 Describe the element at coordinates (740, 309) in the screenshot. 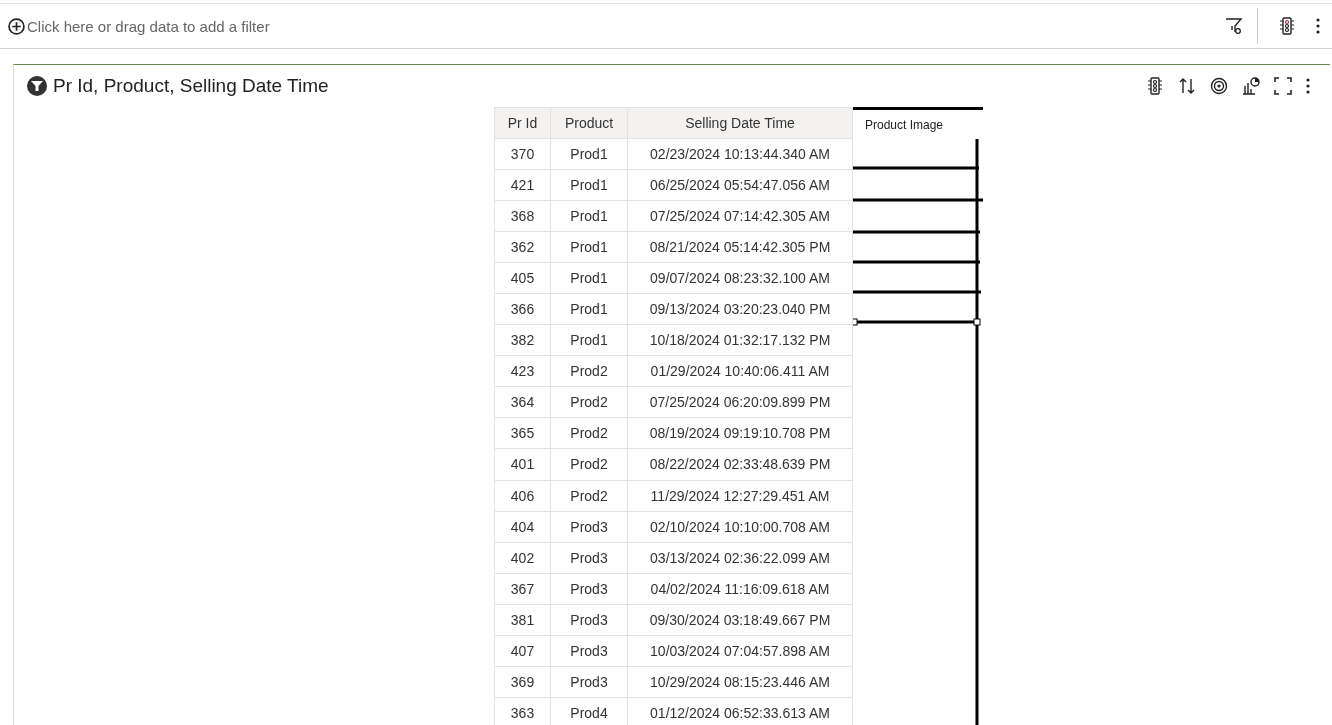

I see `table-cell: 09/13/2024 03:20:23.040 PM` at that location.